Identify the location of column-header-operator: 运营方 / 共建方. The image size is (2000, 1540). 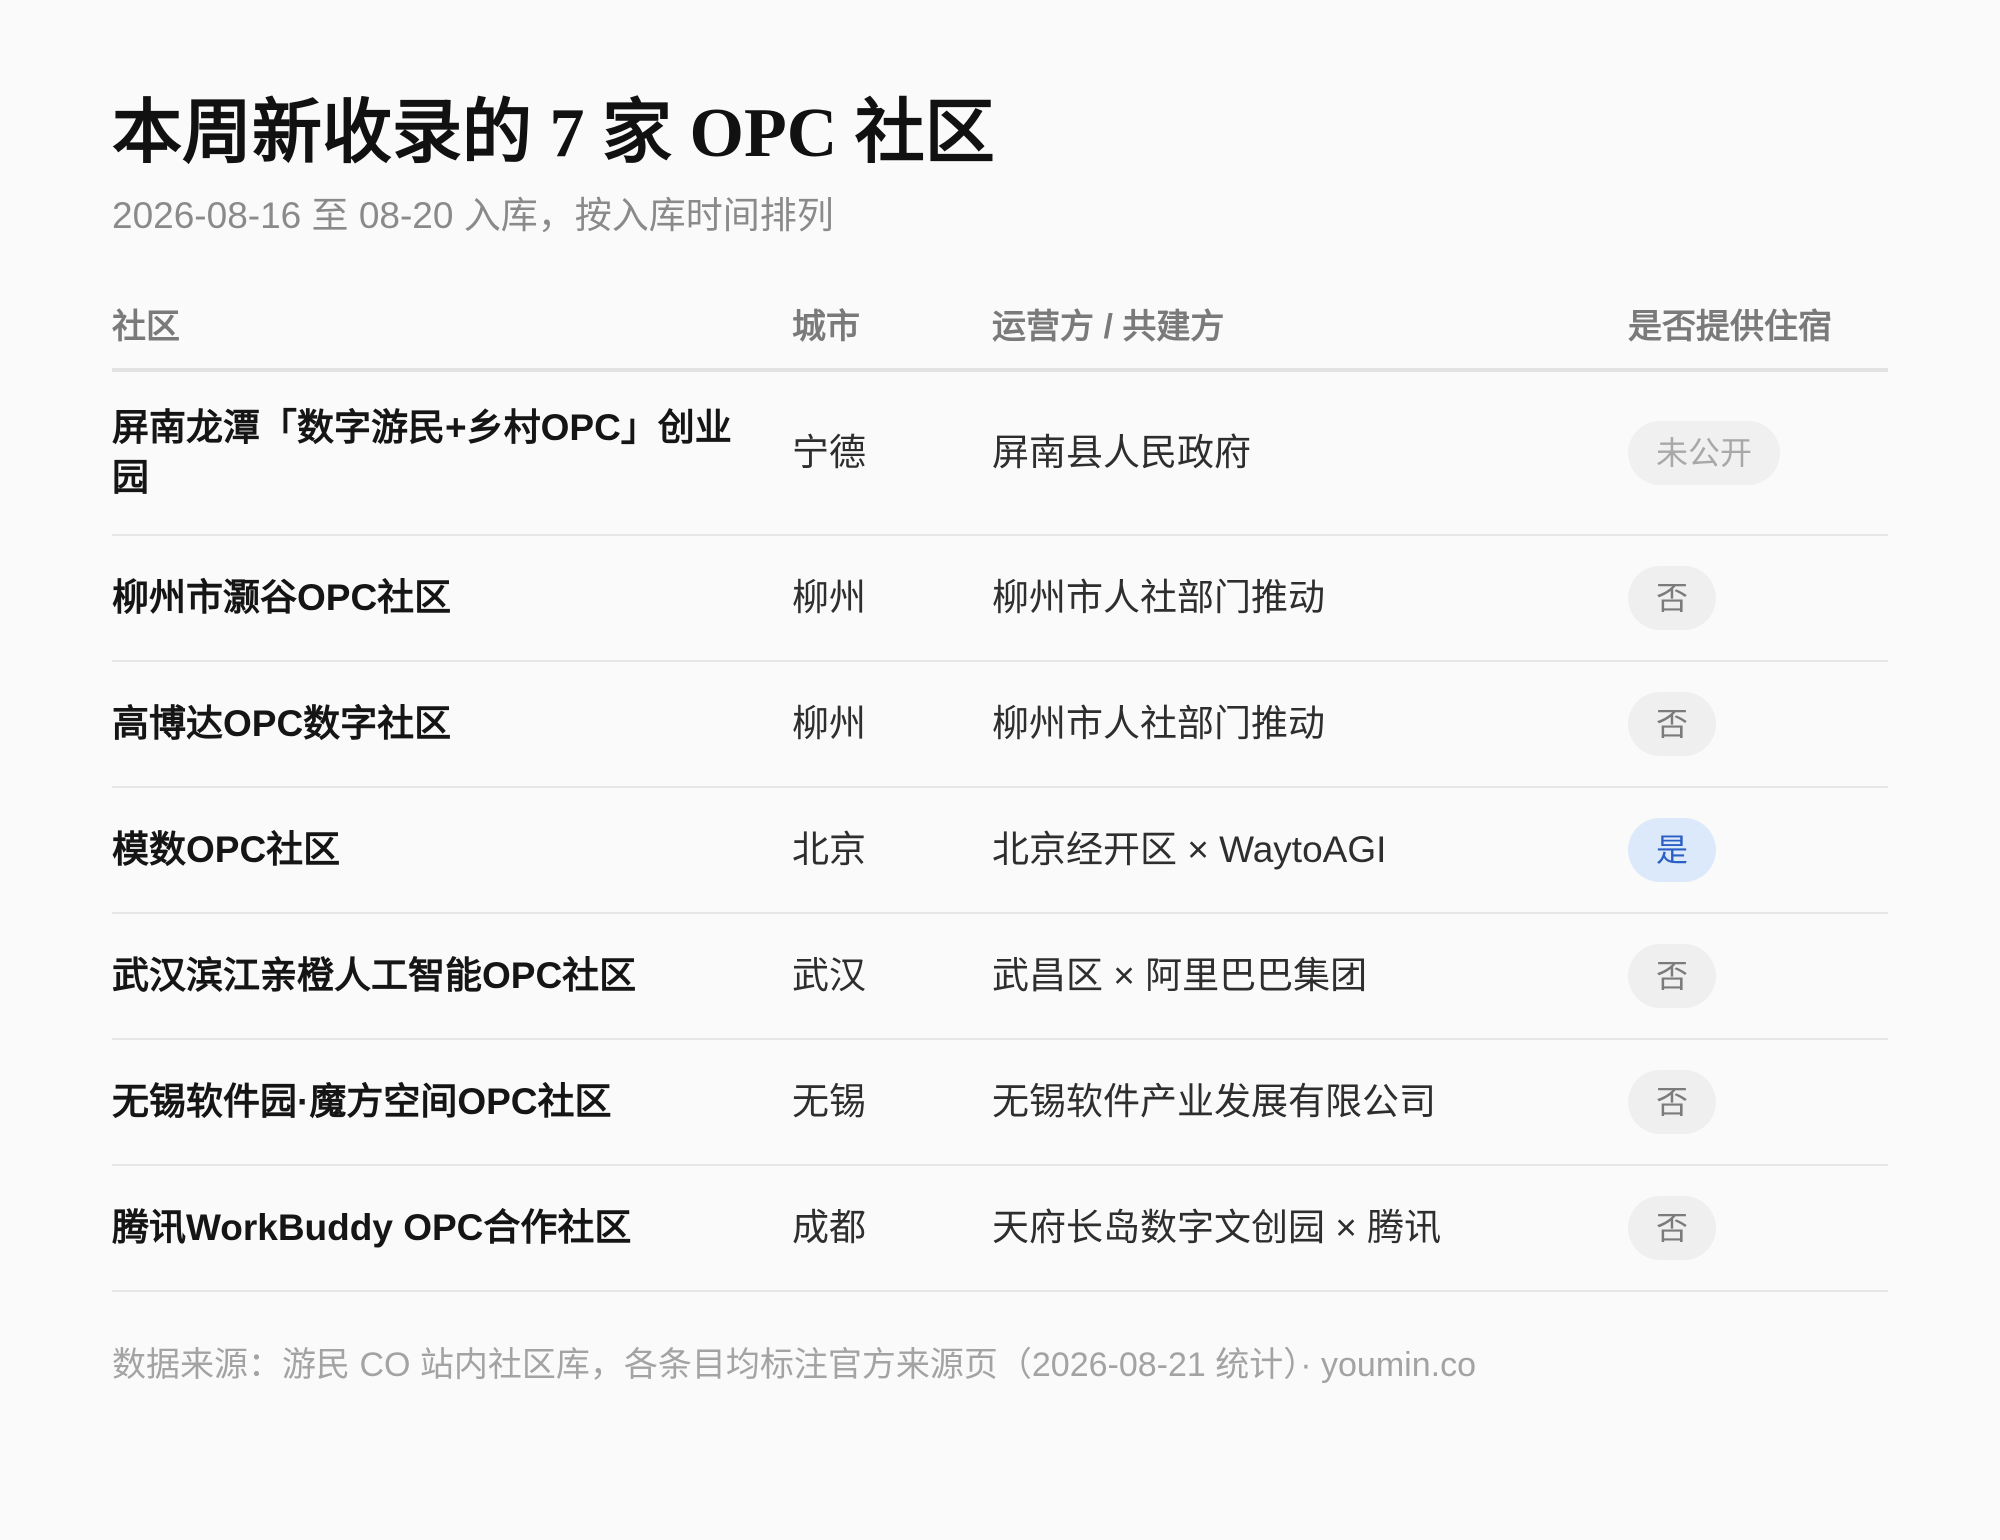
(1108, 327).